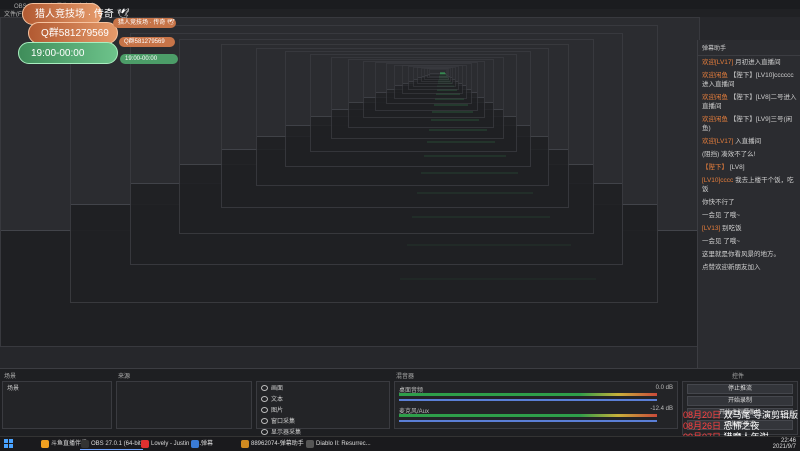 The height and width of the screenshot is (451, 800). I want to click on chat-message: [LV13] 别吃饭, so click(722, 228).